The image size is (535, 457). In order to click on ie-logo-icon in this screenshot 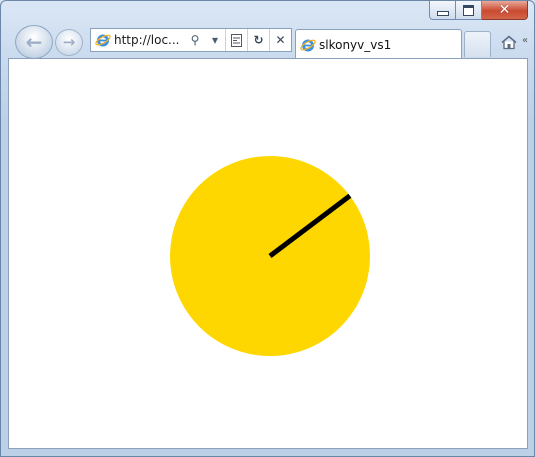, I will do `click(103, 40)`.